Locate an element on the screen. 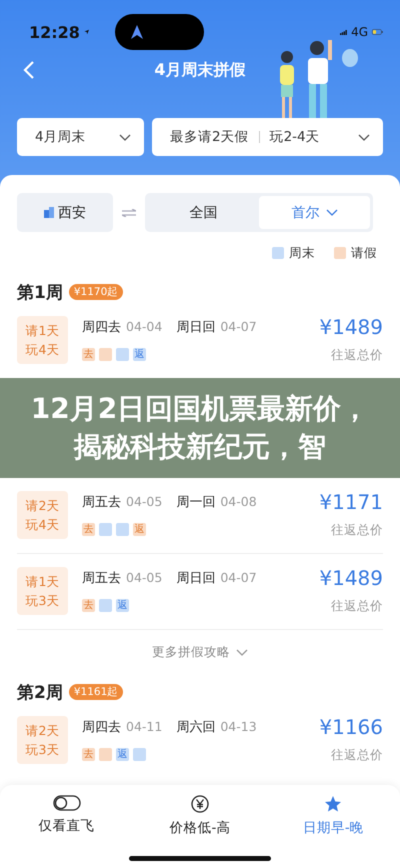  legend-label: 请假 is located at coordinates (364, 253).